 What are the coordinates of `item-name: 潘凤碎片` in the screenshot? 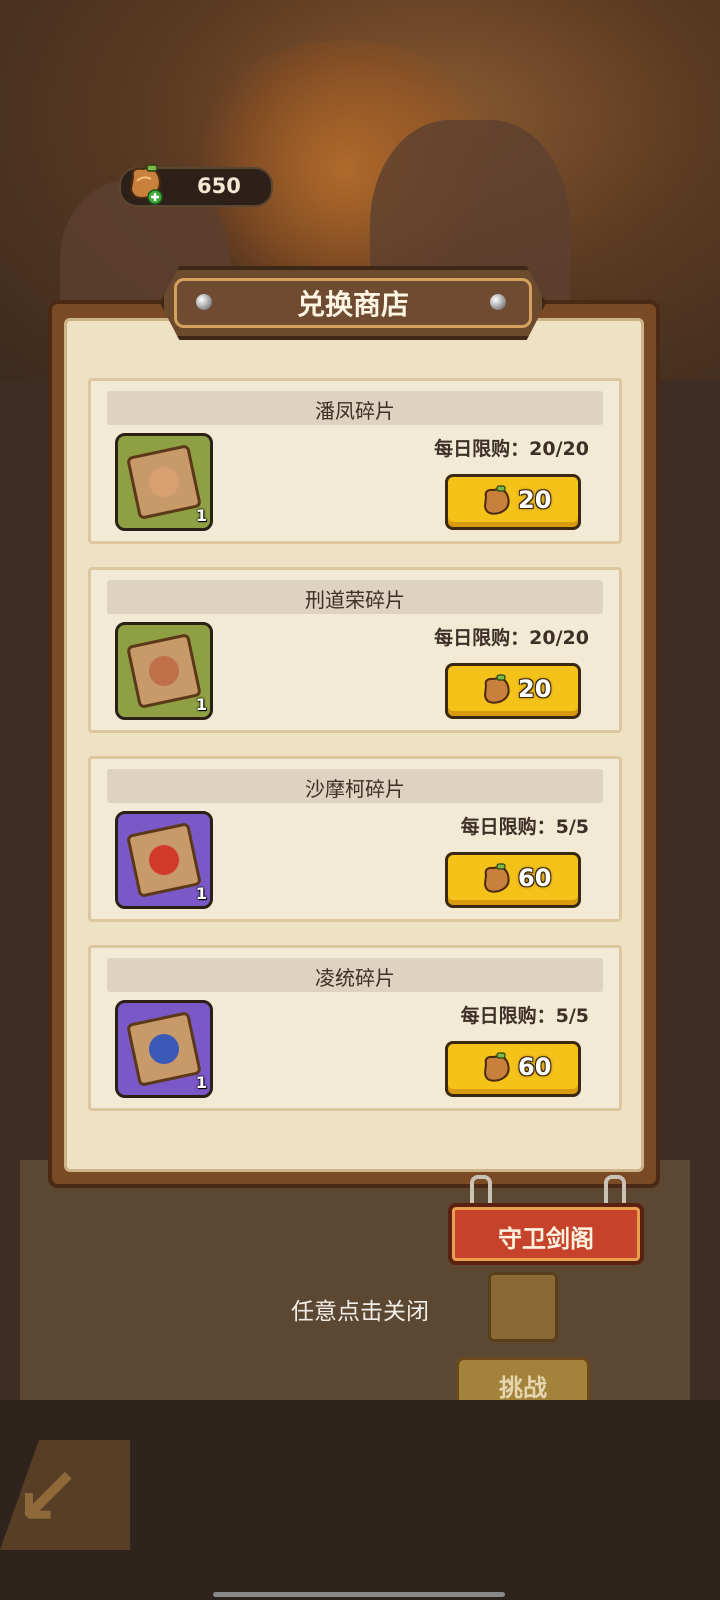 It's located at (355, 411).